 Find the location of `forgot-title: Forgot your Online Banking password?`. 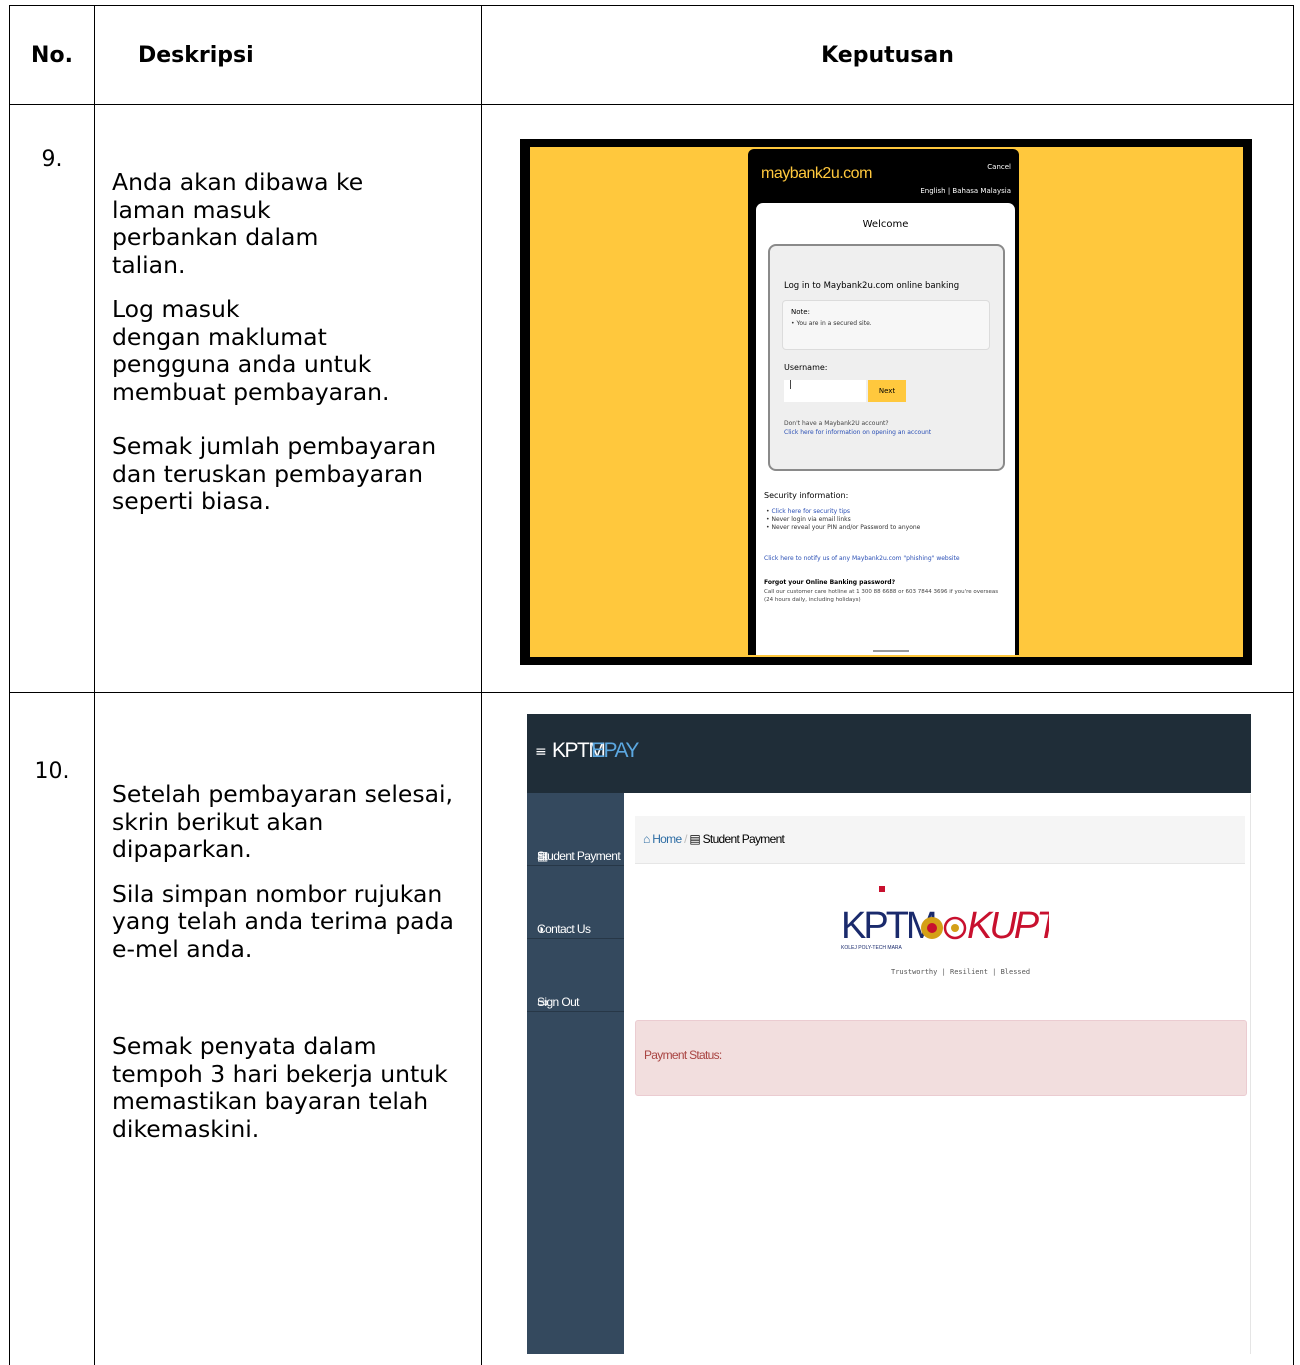

forgot-title: Forgot your Online Banking password? is located at coordinates (829, 582).